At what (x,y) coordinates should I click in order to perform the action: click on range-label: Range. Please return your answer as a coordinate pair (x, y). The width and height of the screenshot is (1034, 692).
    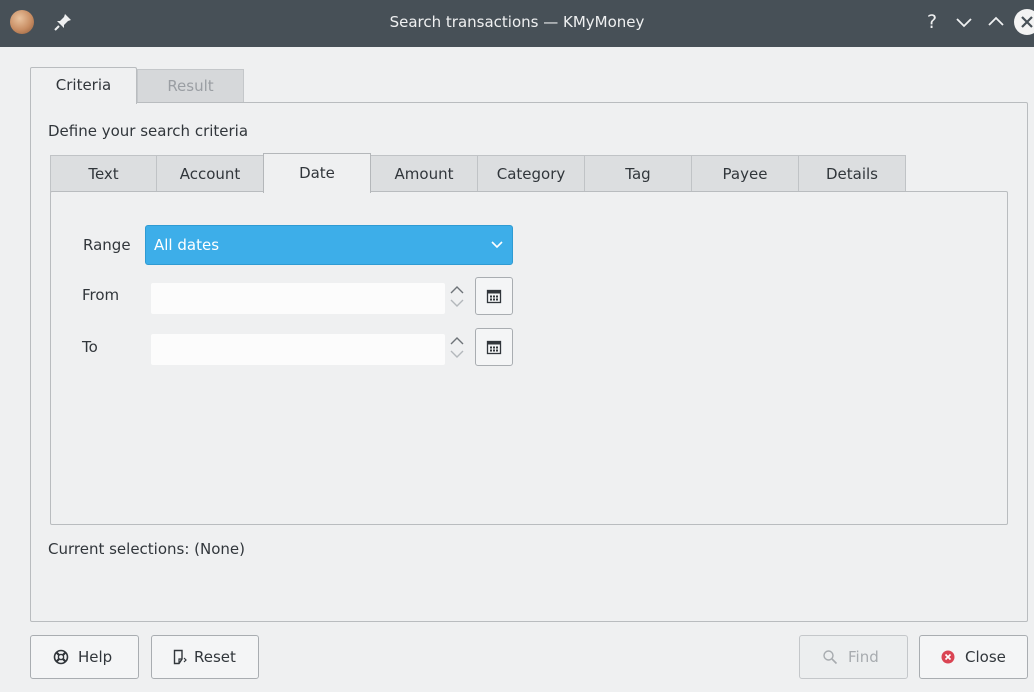
    Looking at the image, I should click on (107, 245).